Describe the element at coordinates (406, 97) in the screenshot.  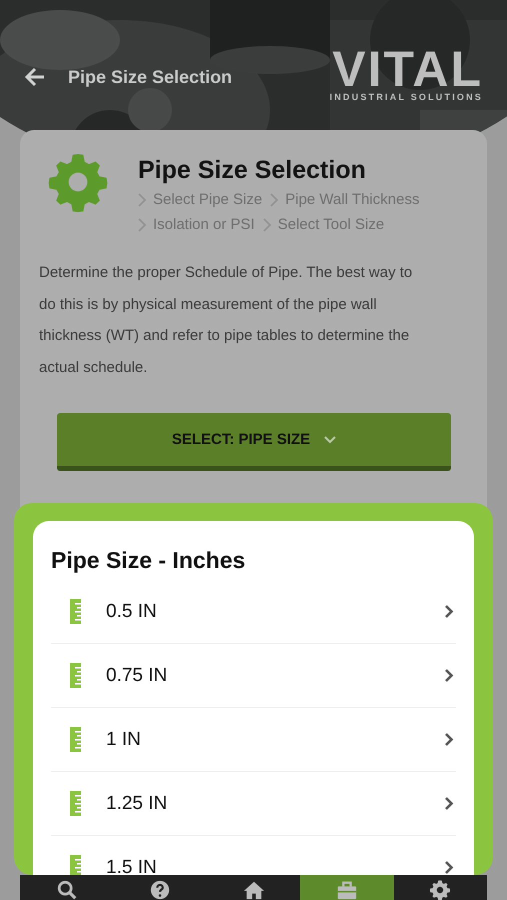
I see `logo-tagline: INDUSTRIAL SOLUTIONS` at that location.